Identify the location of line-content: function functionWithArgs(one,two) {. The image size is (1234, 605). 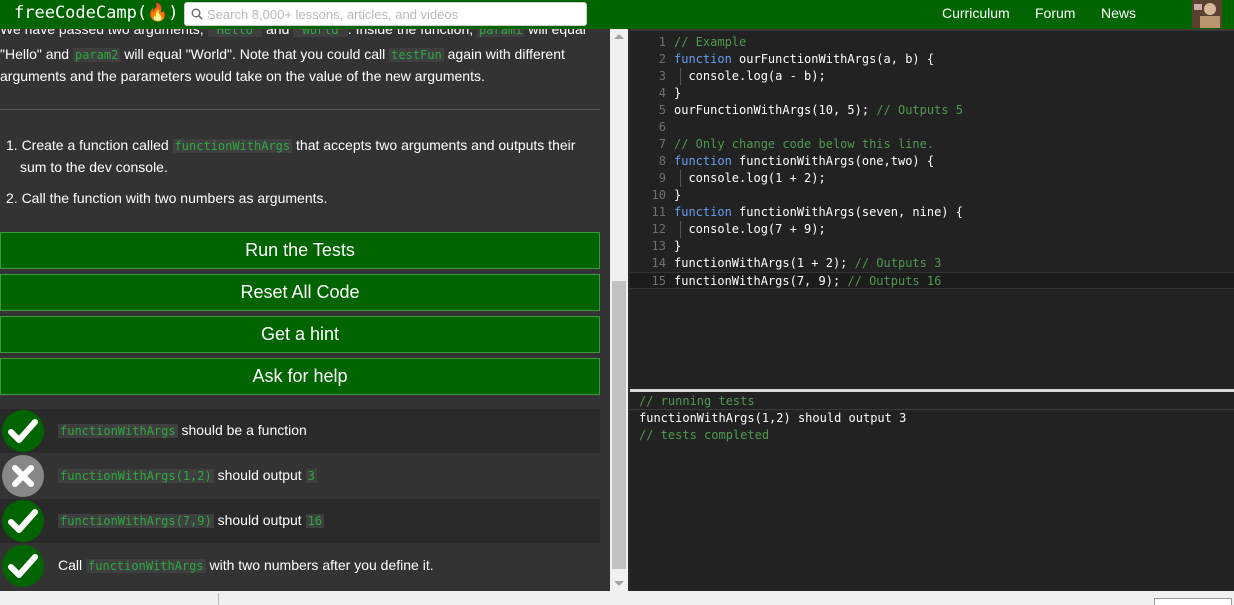
(804, 161).